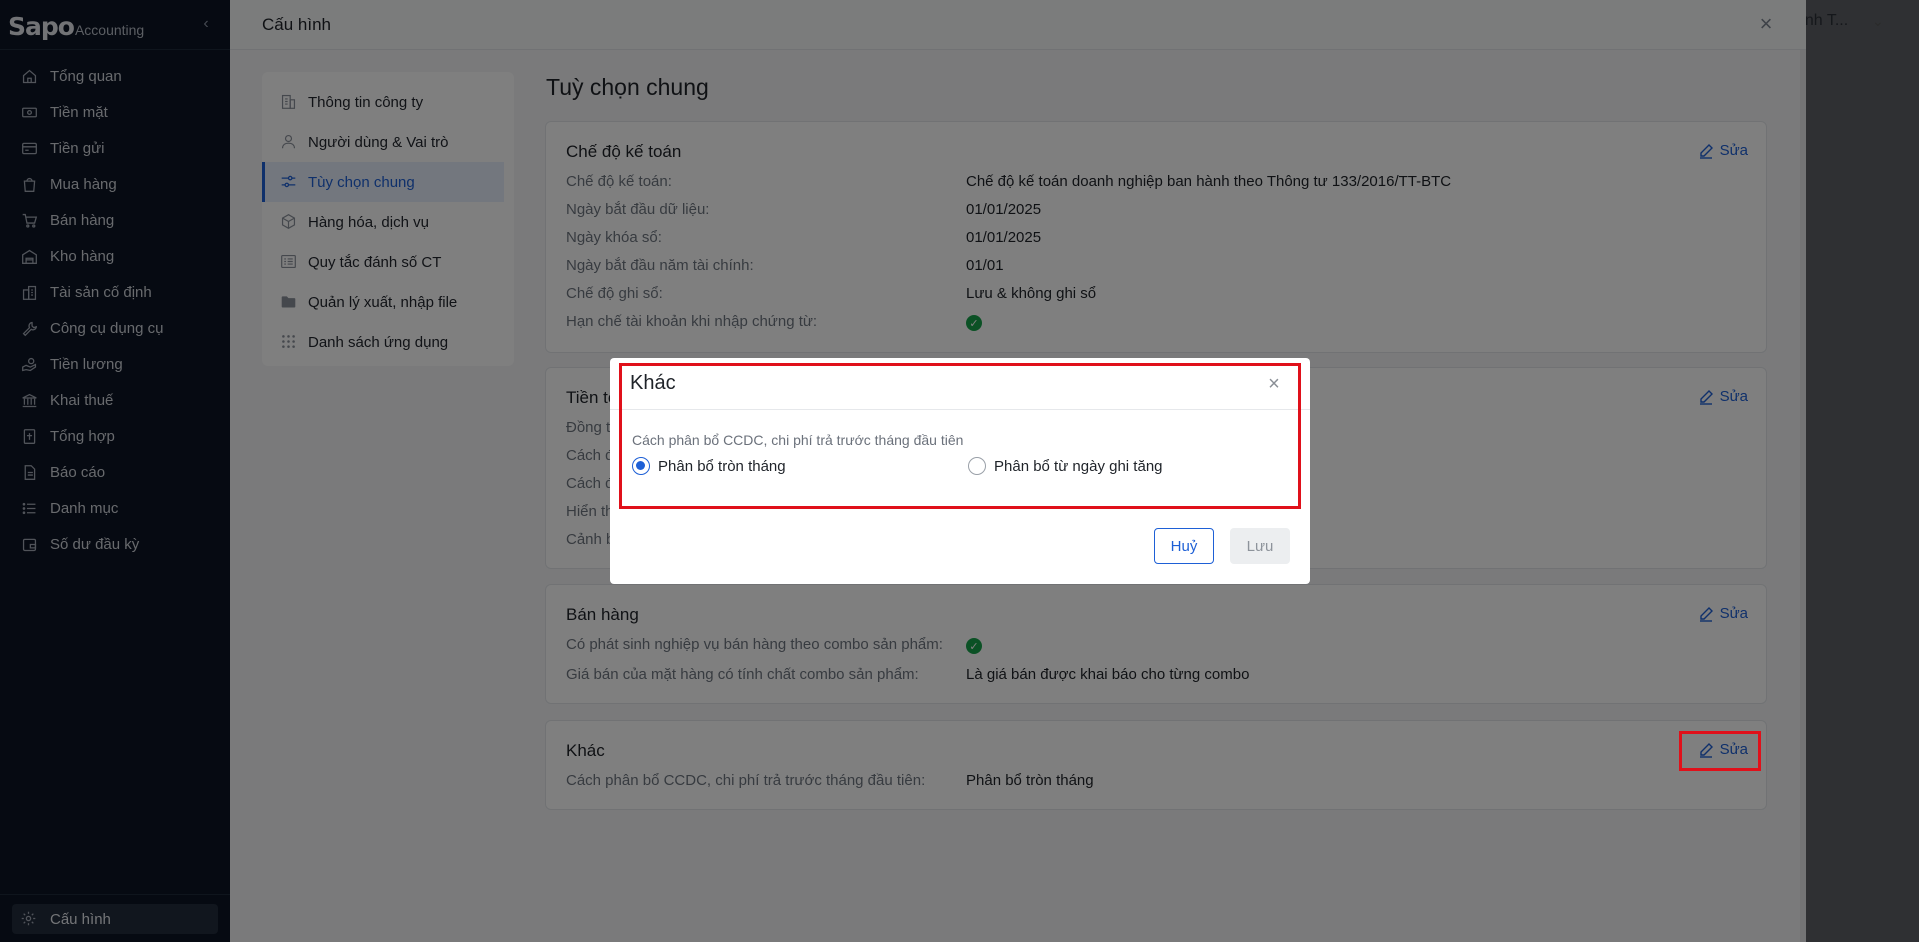 This screenshot has width=1919, height=942. What do you see at coordinates (1720, 751) in the screenshot?
I see `highlight-edit-button` at bounding box center [1720, 751].